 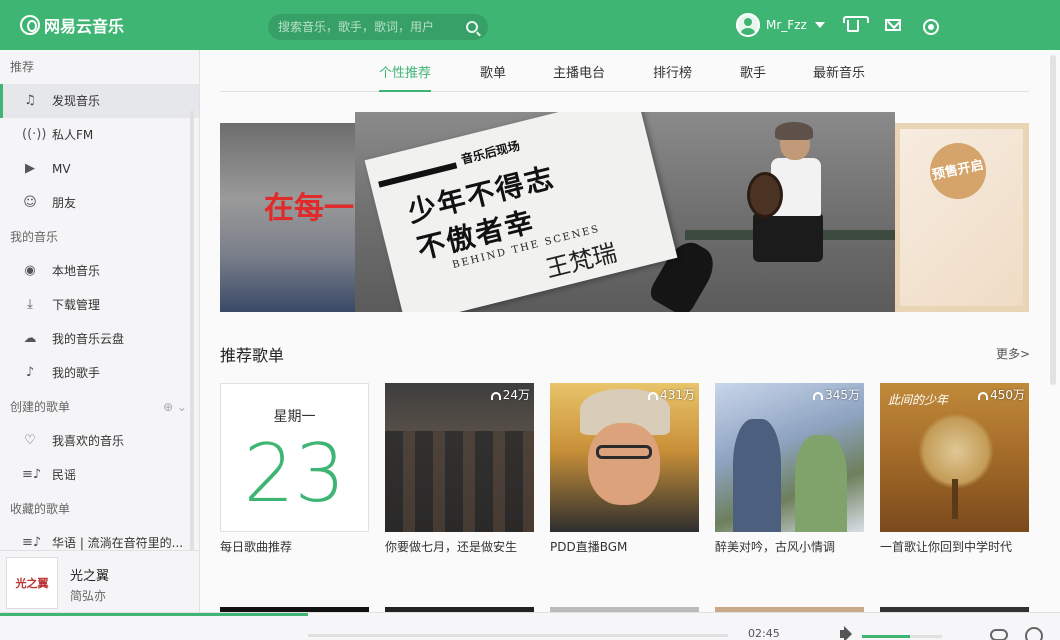 I want to click on discover-tabs: 个性推荐 歌单 主播电台 排行榜 歌手 最新音乐, so click(x=624, y=71).